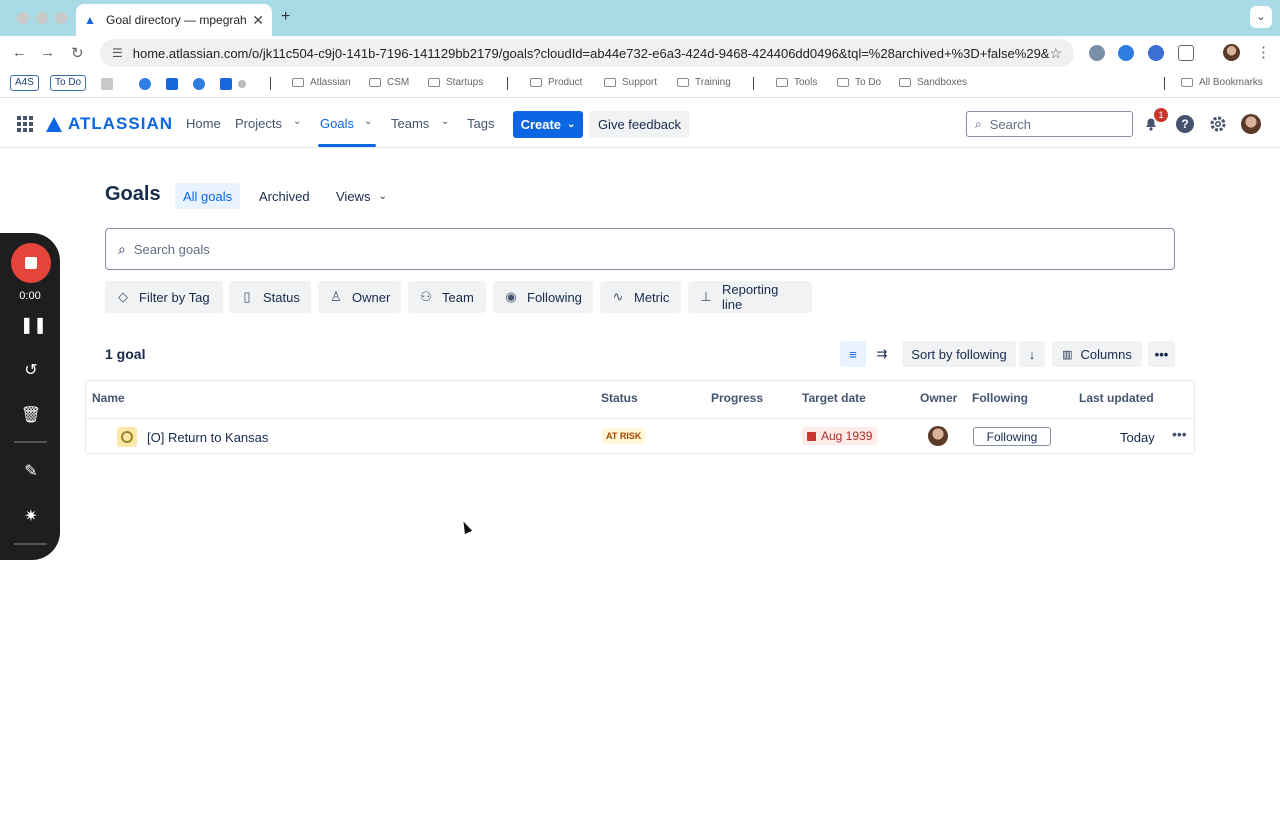  I want to click on bookmark-folder: Training, so click(704, 82).